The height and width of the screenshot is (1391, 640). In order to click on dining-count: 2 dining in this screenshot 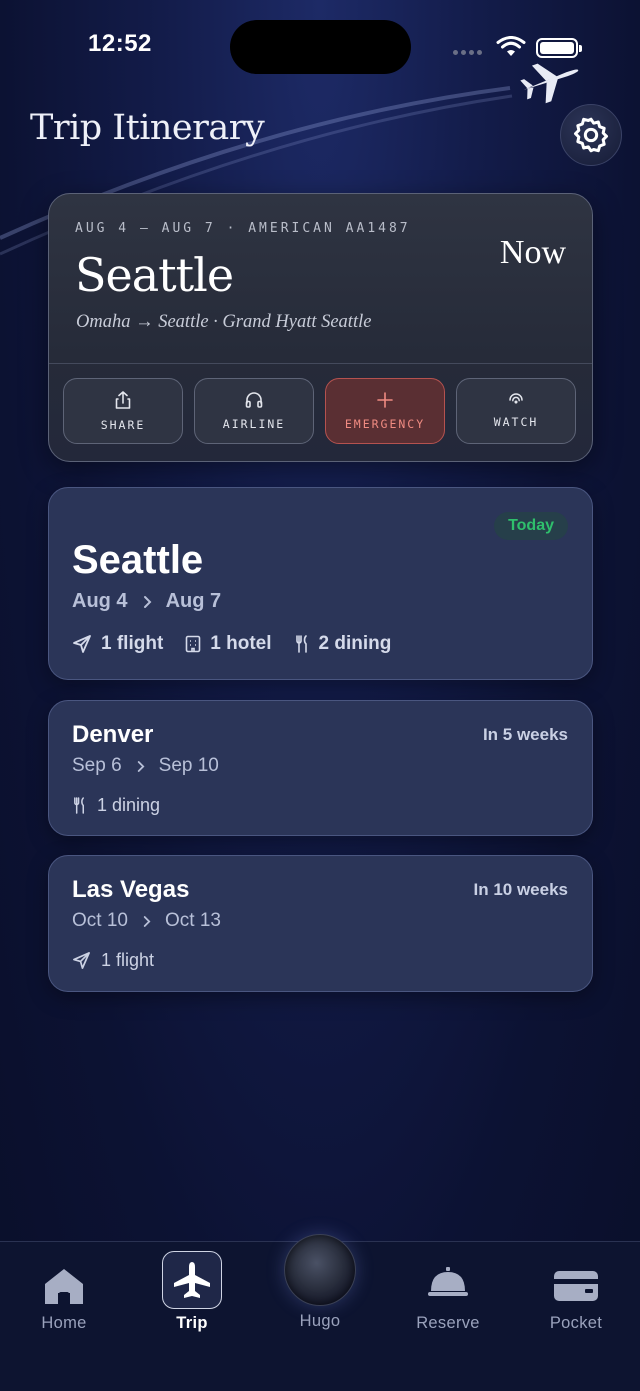, I will do `click(355, 643)`.